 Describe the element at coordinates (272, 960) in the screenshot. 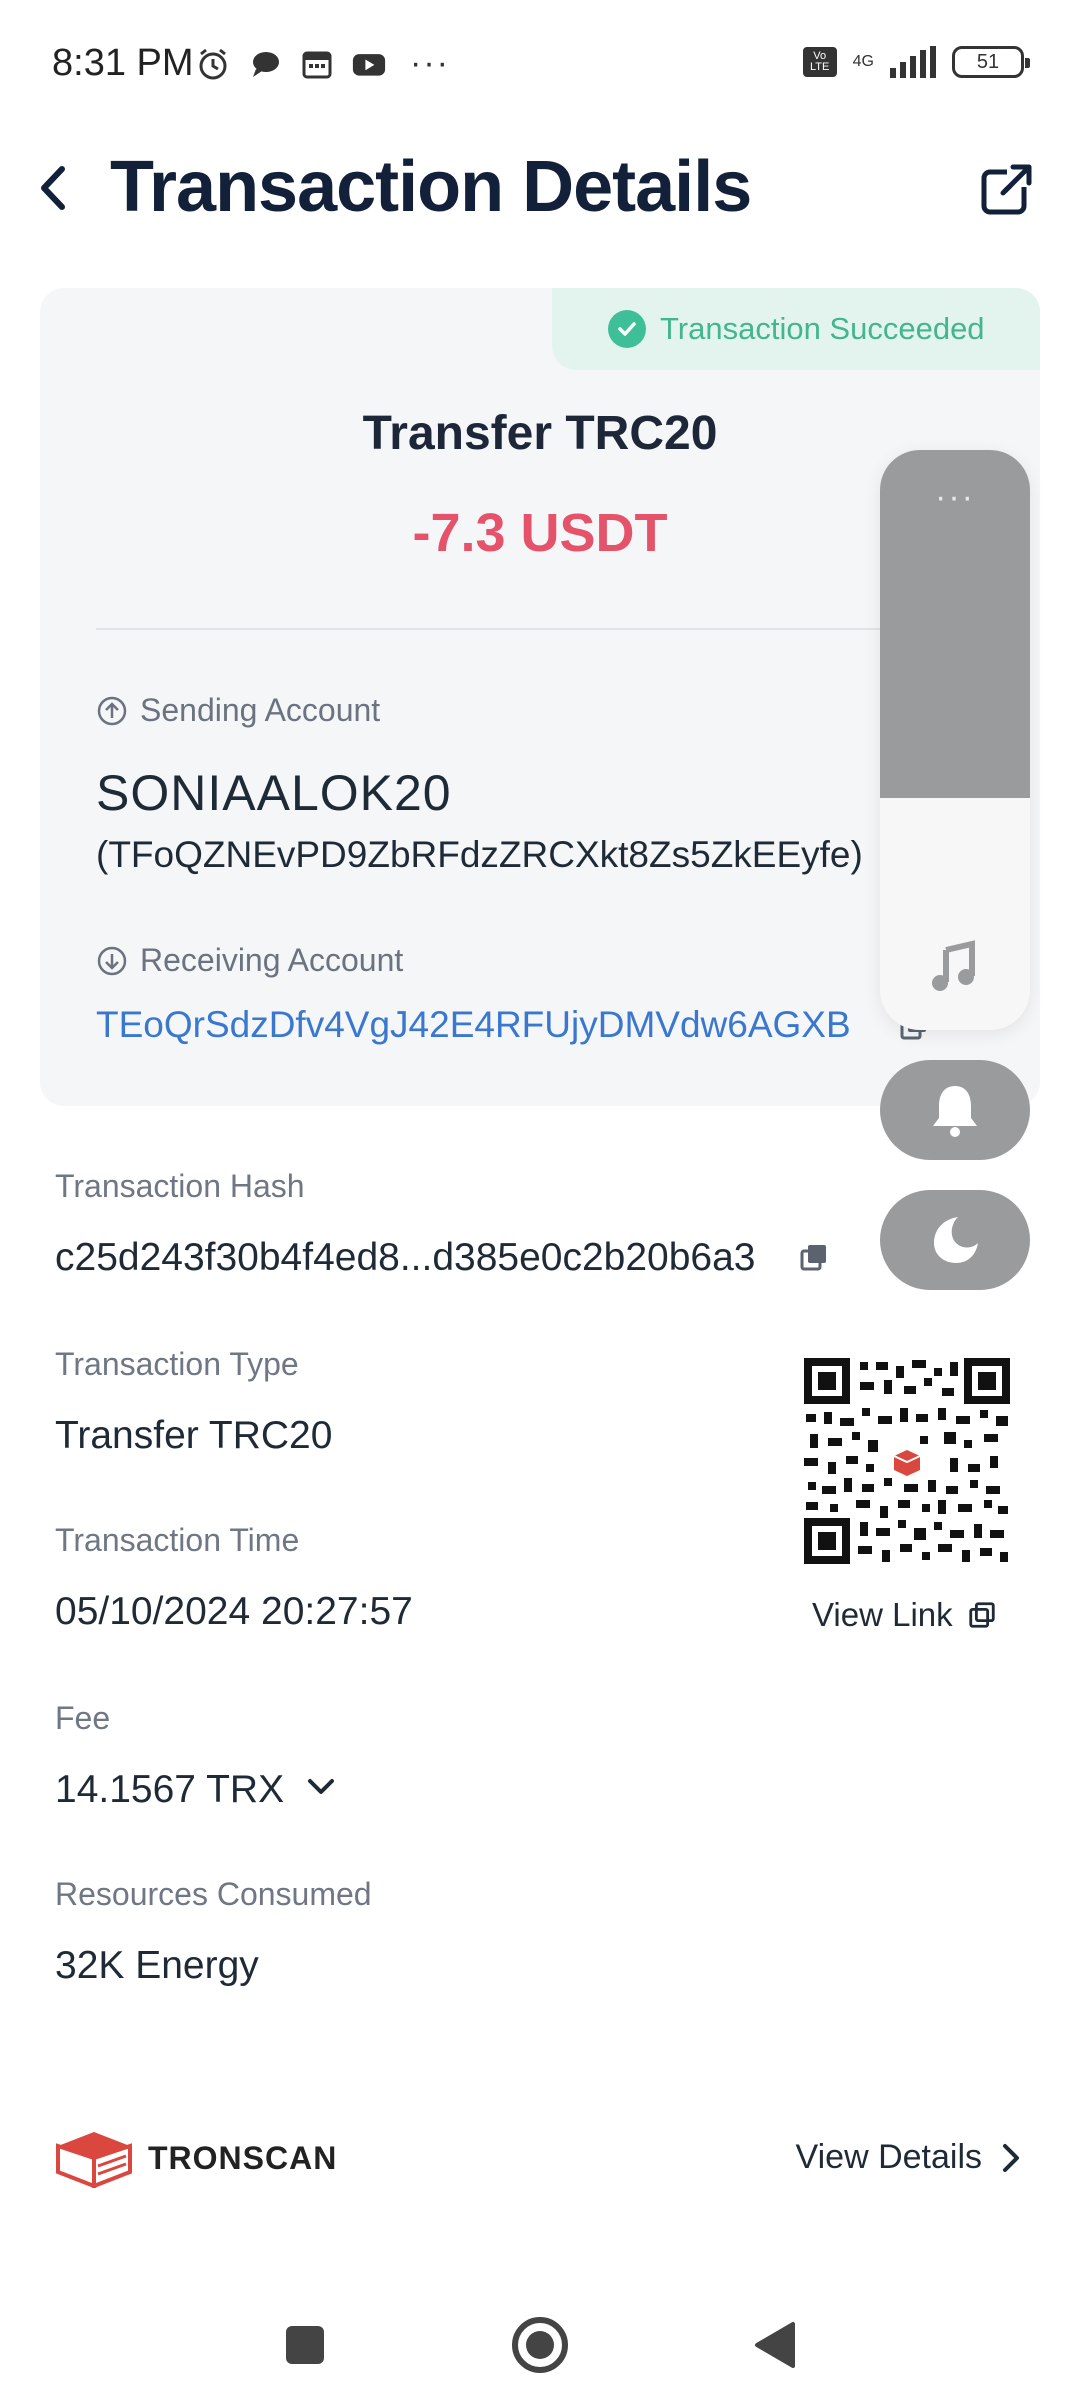

I see `receiving-label-text: Receiving Account` at that location.